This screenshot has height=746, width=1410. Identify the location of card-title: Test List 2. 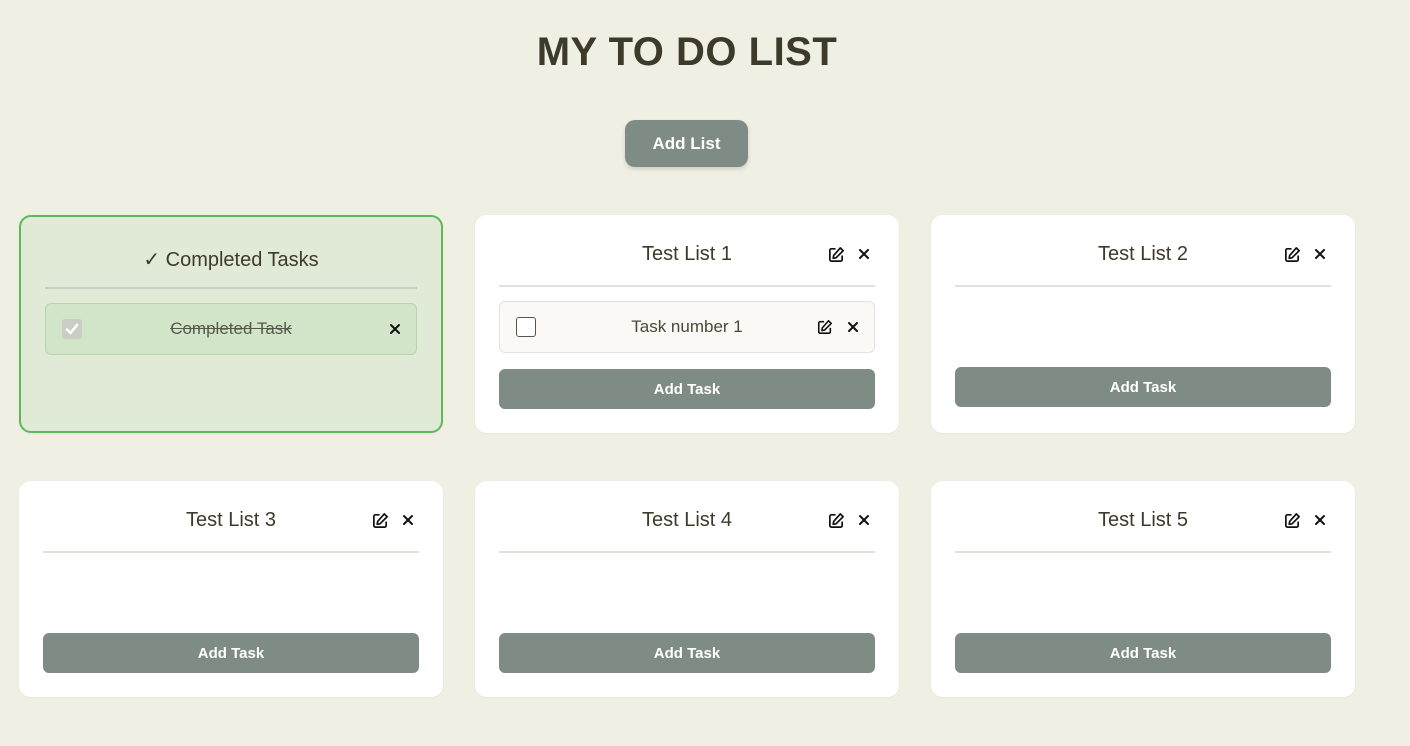
(1143, 254).